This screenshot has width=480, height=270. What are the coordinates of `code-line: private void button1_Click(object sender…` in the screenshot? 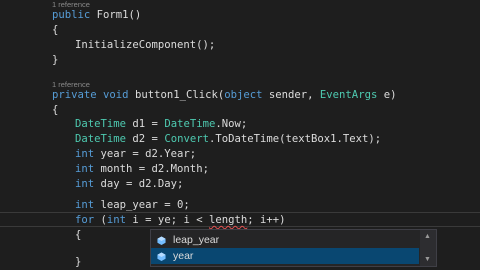 It's located at (224, 95).